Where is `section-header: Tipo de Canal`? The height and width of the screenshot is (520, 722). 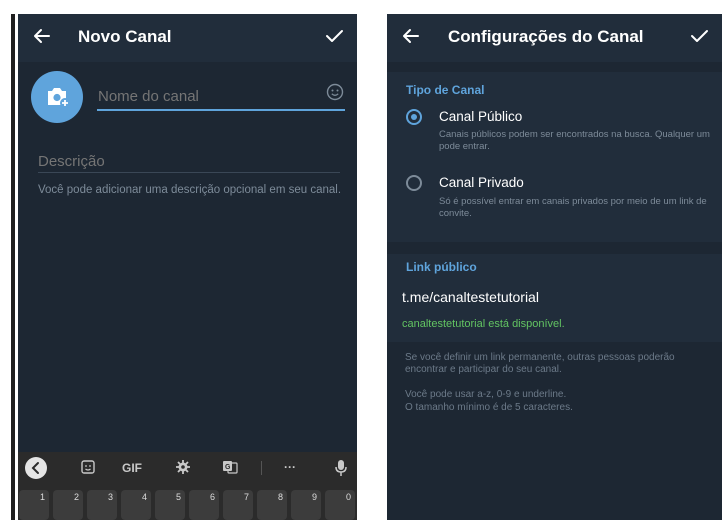
section-header: Tipo de Canal is located at coordinates (445, 90).